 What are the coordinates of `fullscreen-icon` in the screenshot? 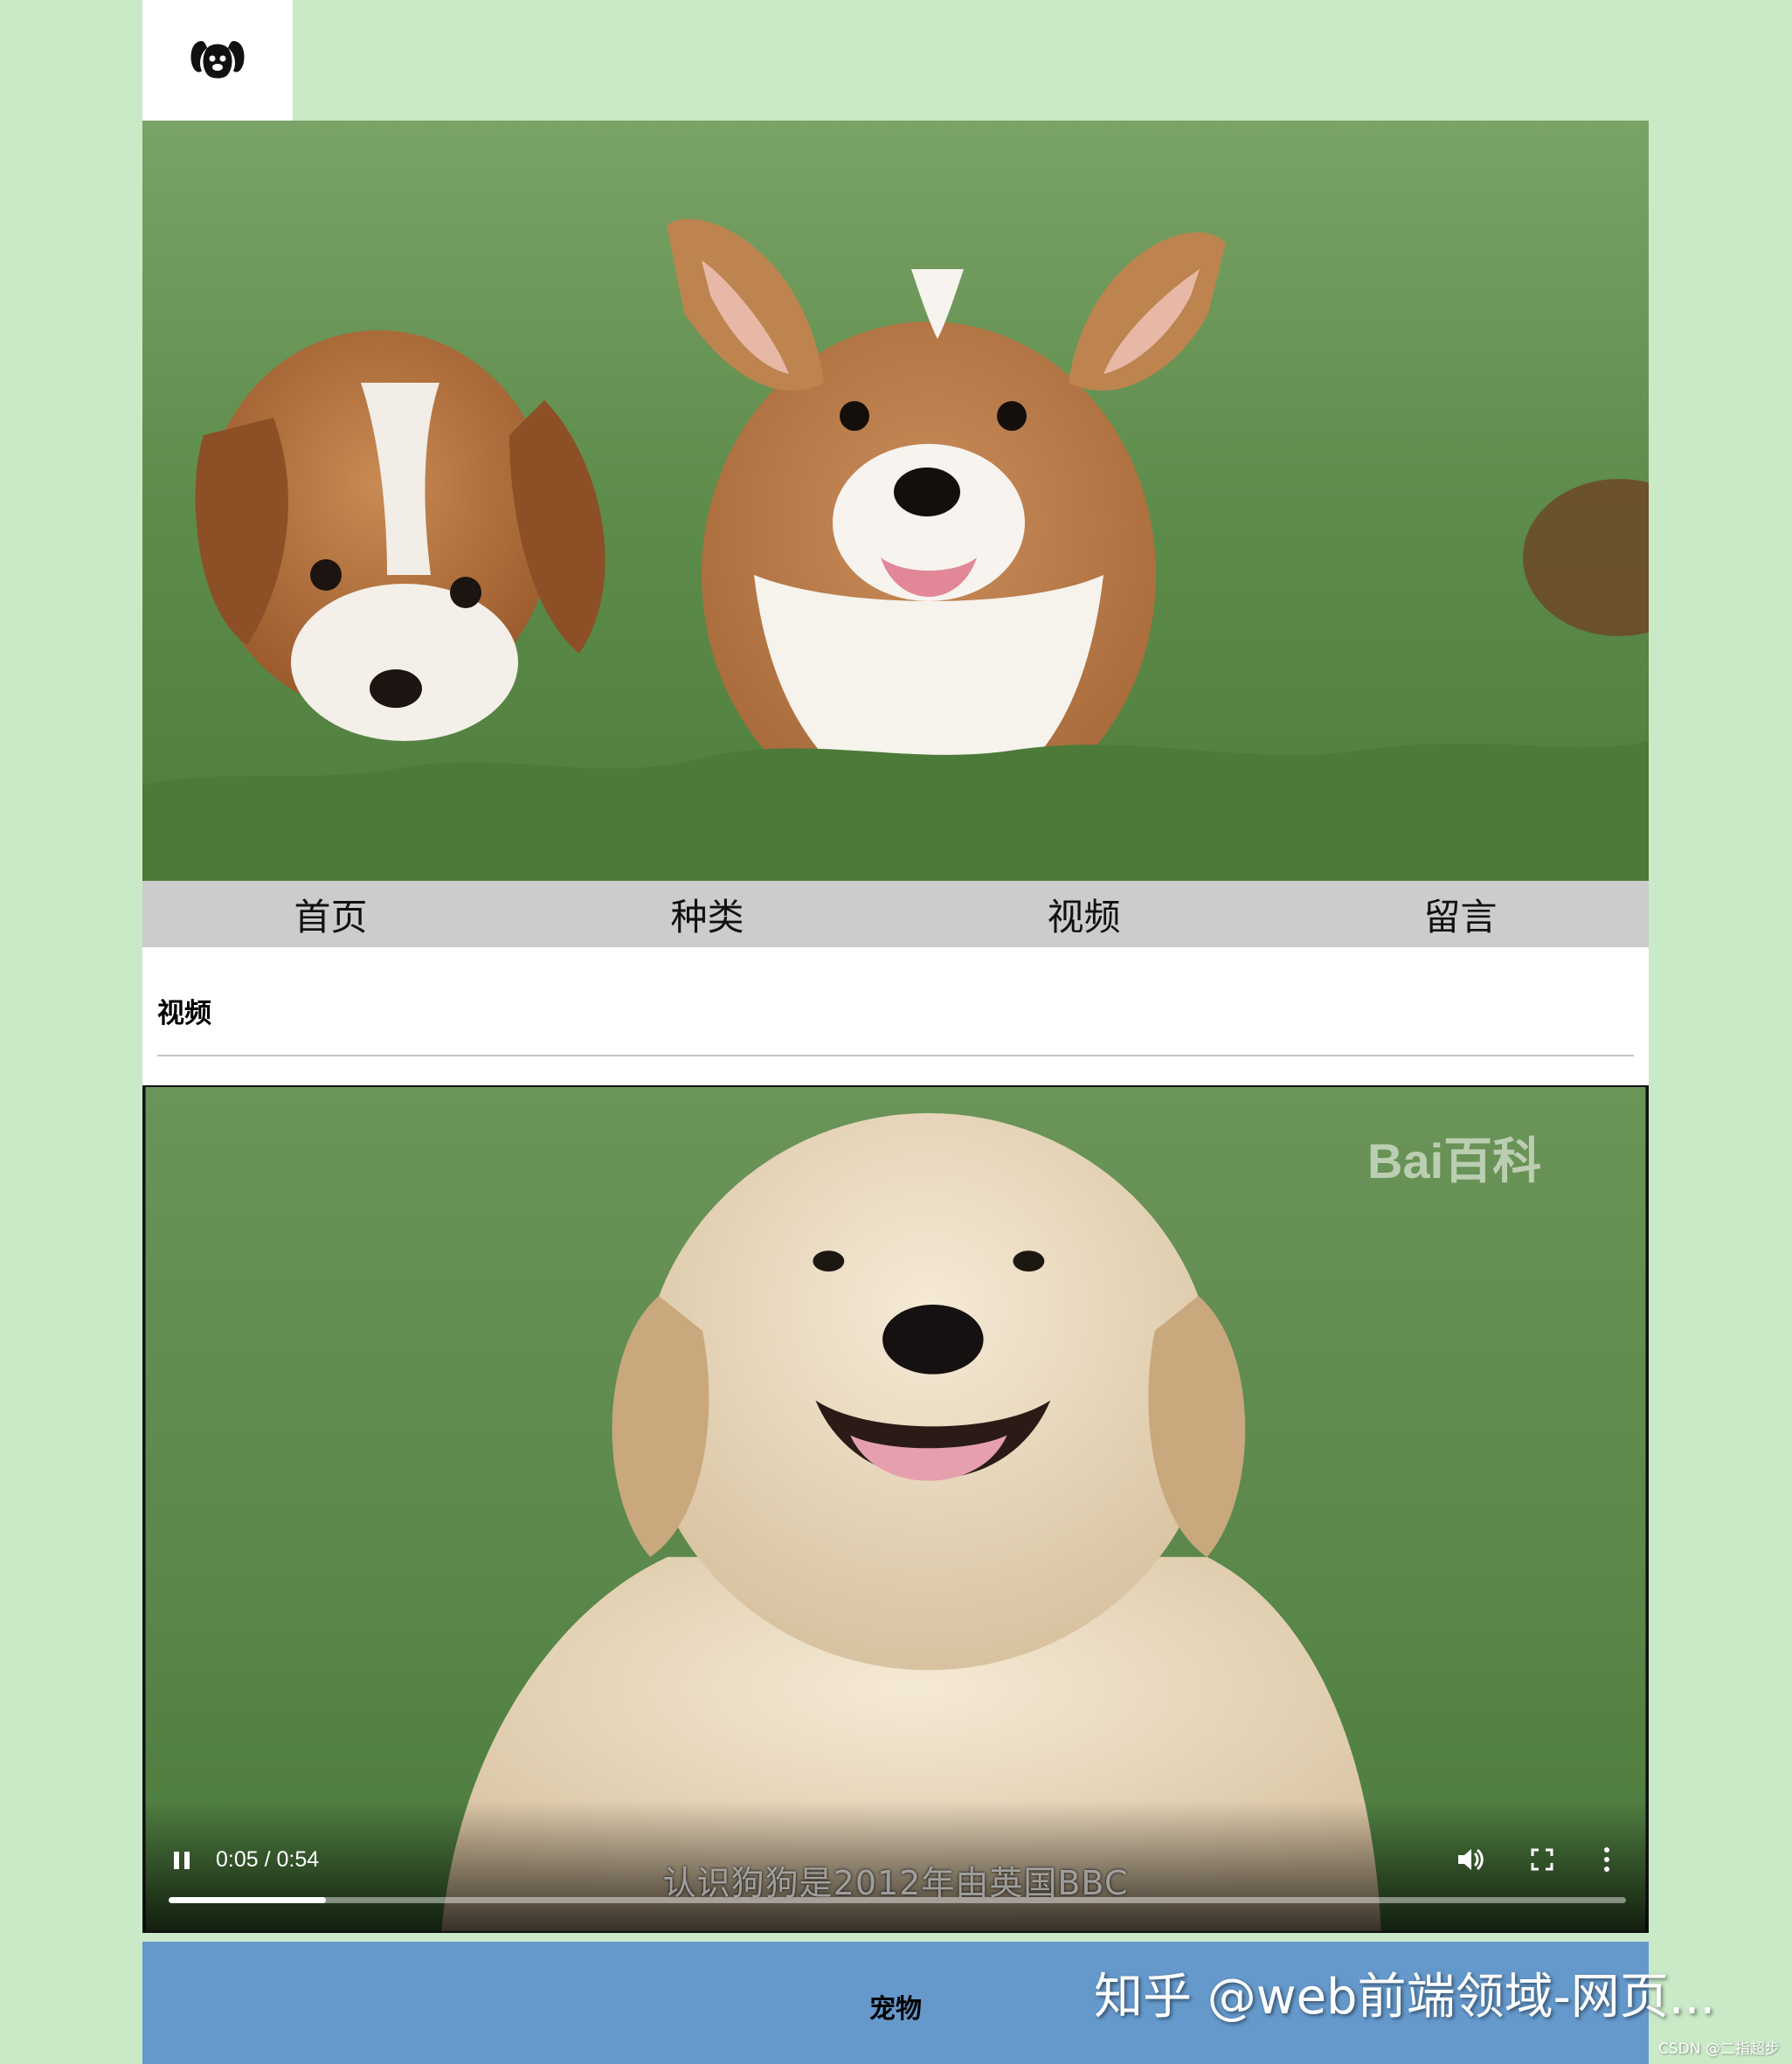 It's located at (1542, 1860).